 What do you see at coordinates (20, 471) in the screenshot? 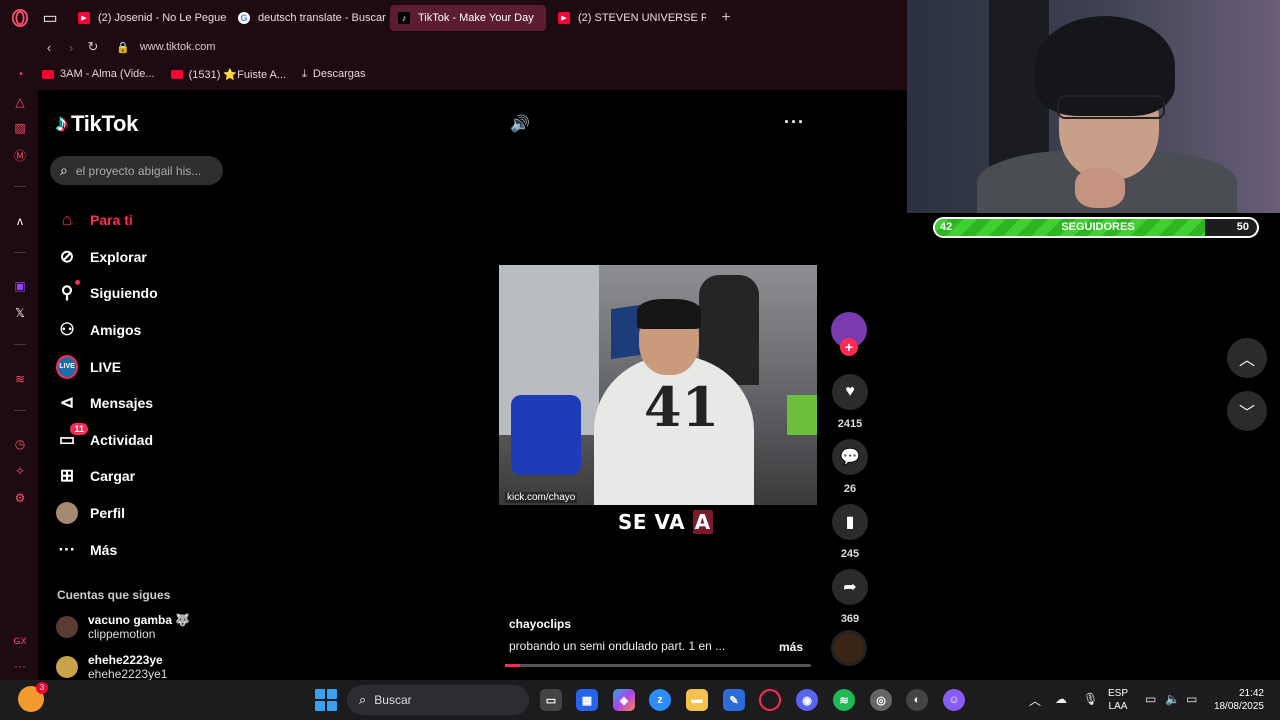
I see `extensions-icon: ✧` at bounding box center [20, 471].